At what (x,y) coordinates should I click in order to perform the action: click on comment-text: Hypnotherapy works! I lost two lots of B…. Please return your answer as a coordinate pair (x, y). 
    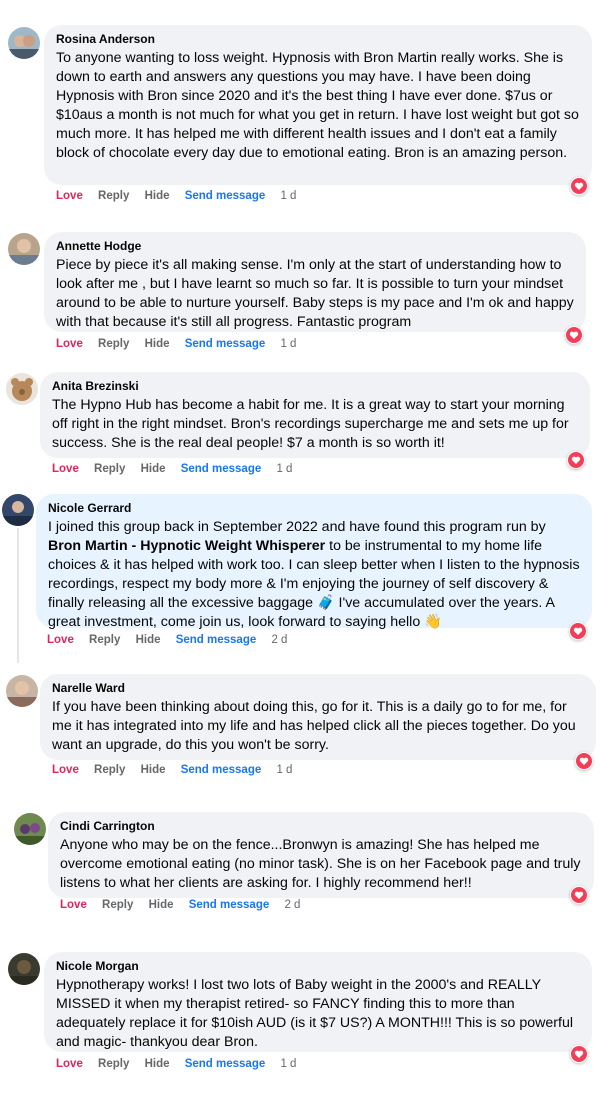
    Looking at the image, I should click on (315, 1013).